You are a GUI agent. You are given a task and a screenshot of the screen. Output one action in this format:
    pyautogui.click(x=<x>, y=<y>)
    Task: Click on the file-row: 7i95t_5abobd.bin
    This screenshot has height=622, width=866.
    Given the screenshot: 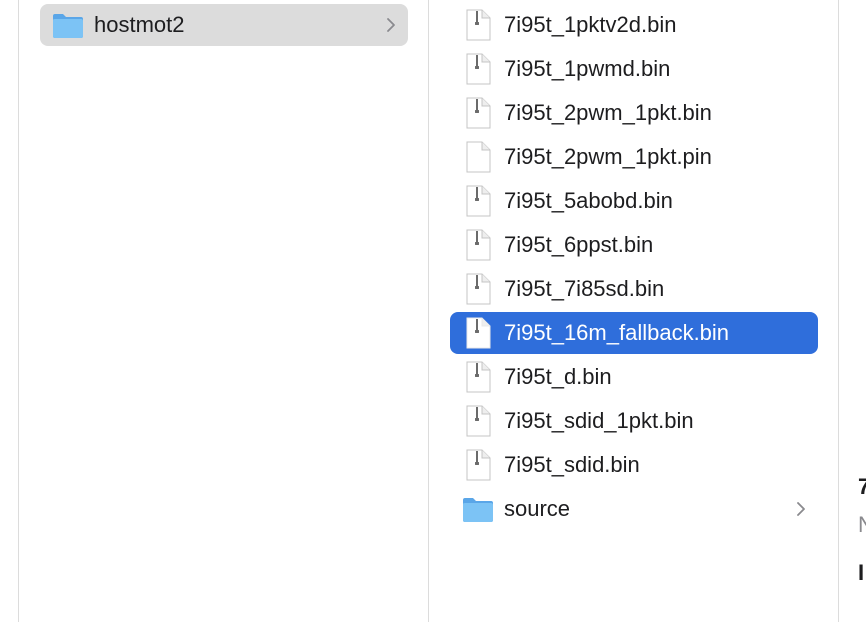 What is the action you would take?
    pyautogui.click(x=634, y=201)
    